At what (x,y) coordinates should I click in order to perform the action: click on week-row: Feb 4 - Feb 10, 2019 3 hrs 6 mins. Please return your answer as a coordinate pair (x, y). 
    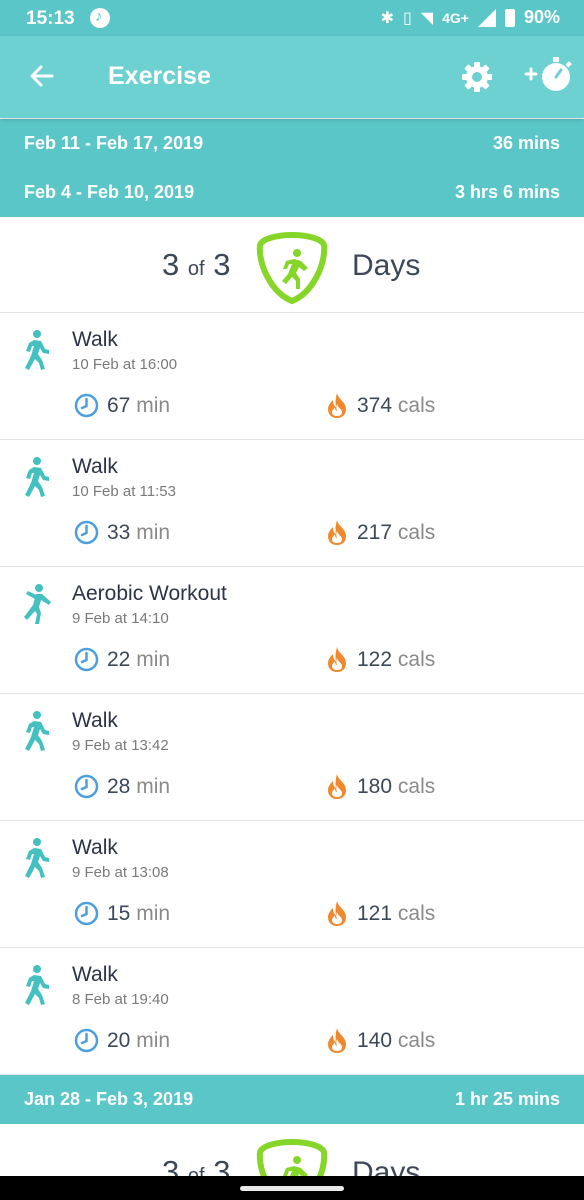
    Looking at the image, I should click on (292, 192).